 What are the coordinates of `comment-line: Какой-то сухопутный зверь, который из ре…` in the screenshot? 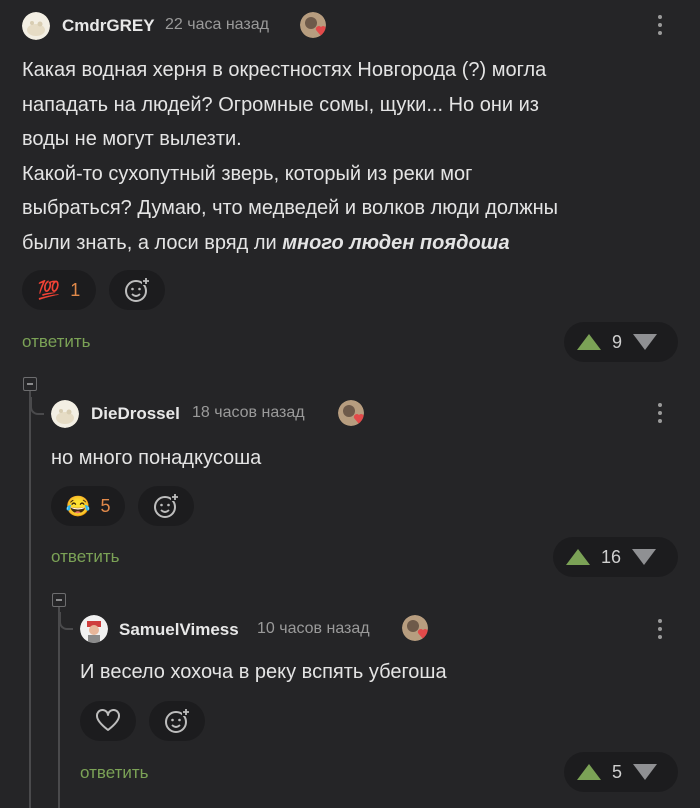 It's located at (247, 173).